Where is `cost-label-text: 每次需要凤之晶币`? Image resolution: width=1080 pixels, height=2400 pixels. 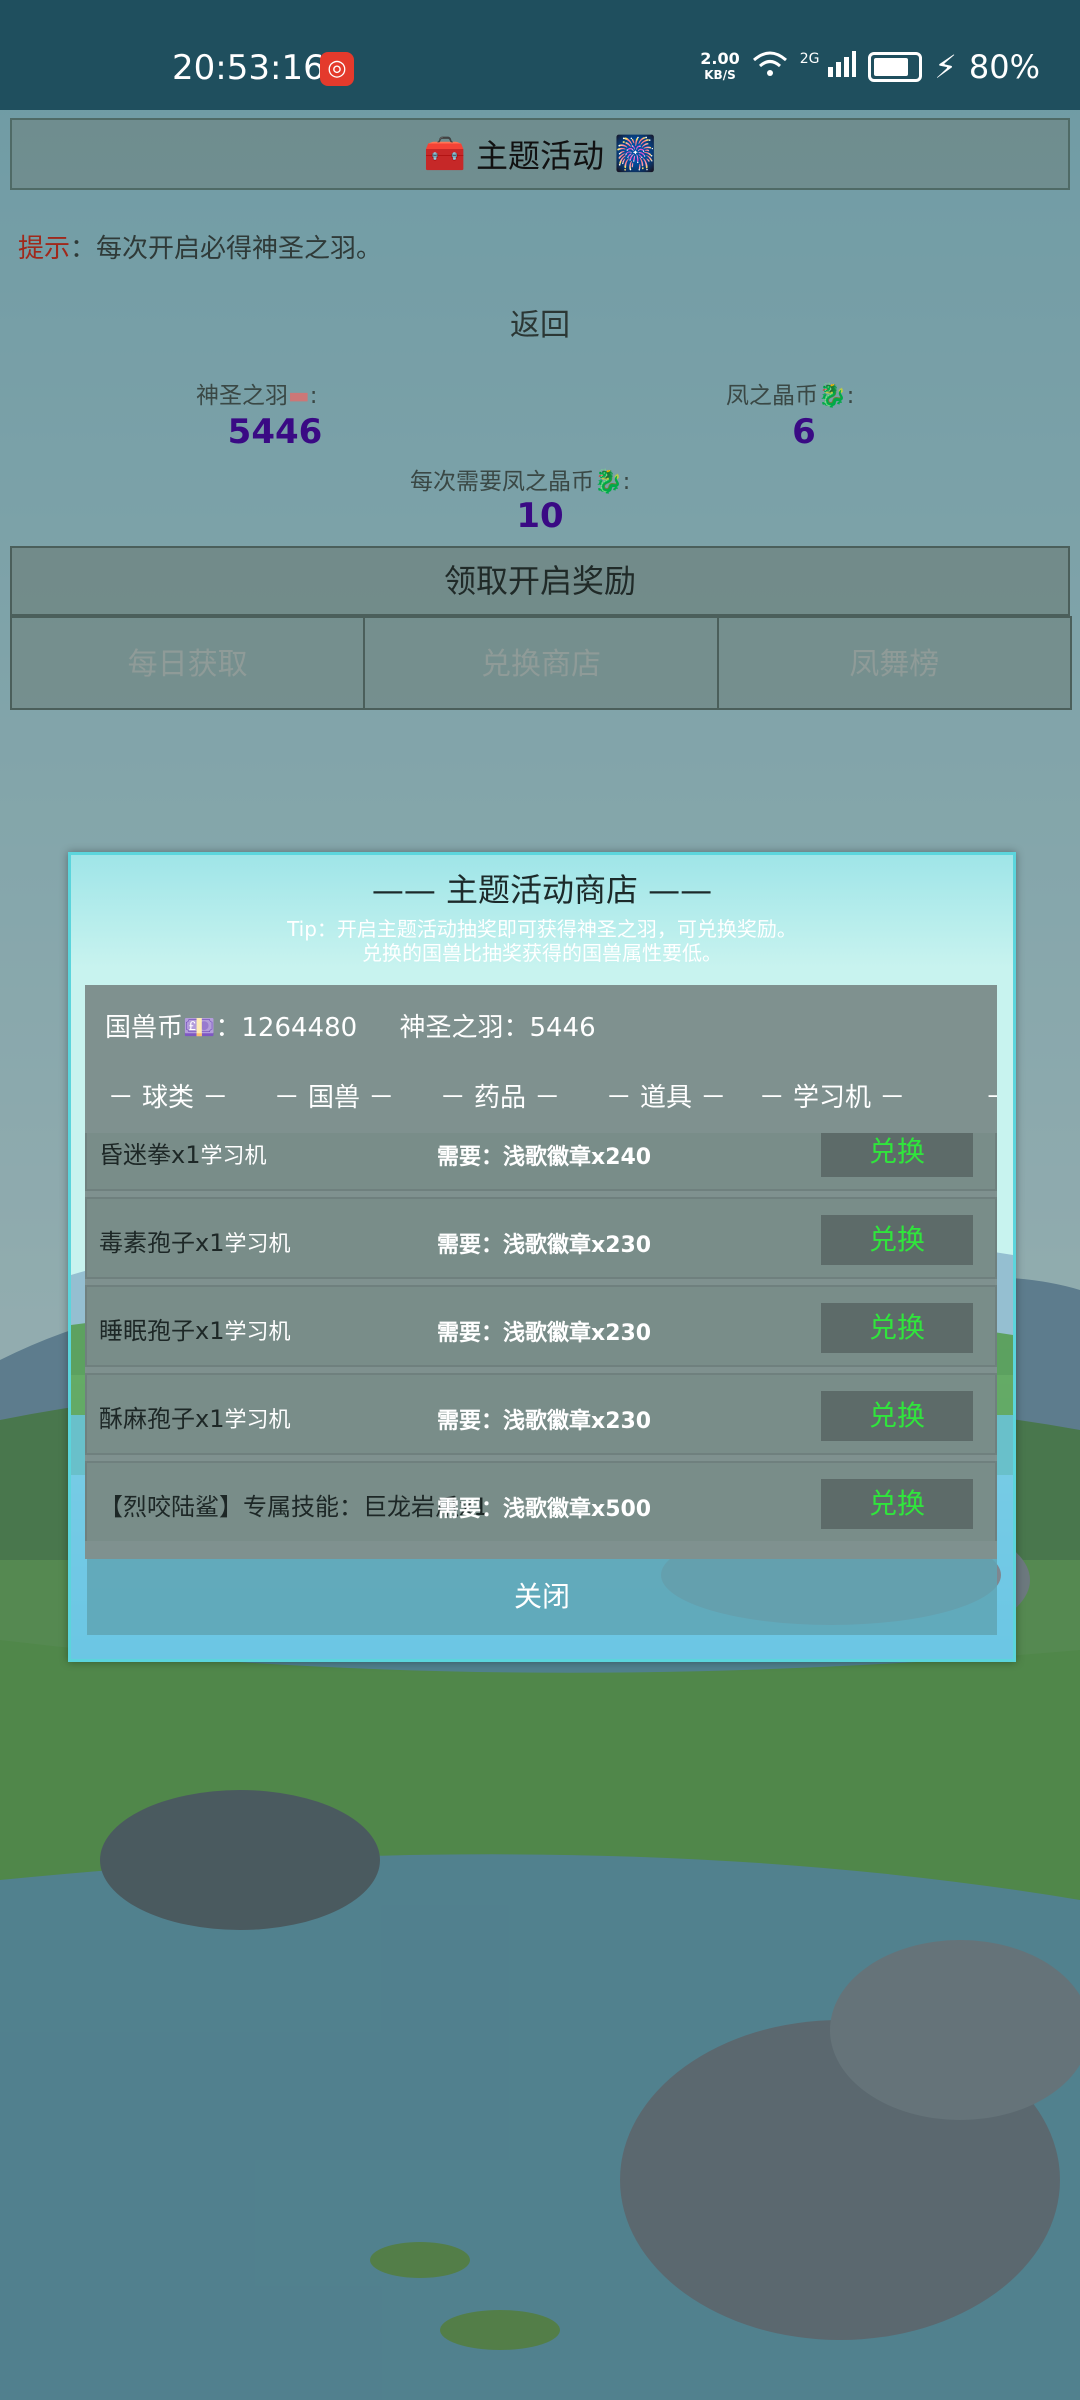 cost-label-text: 每次需要凤之晶币 is located at coordinates (502, 482).